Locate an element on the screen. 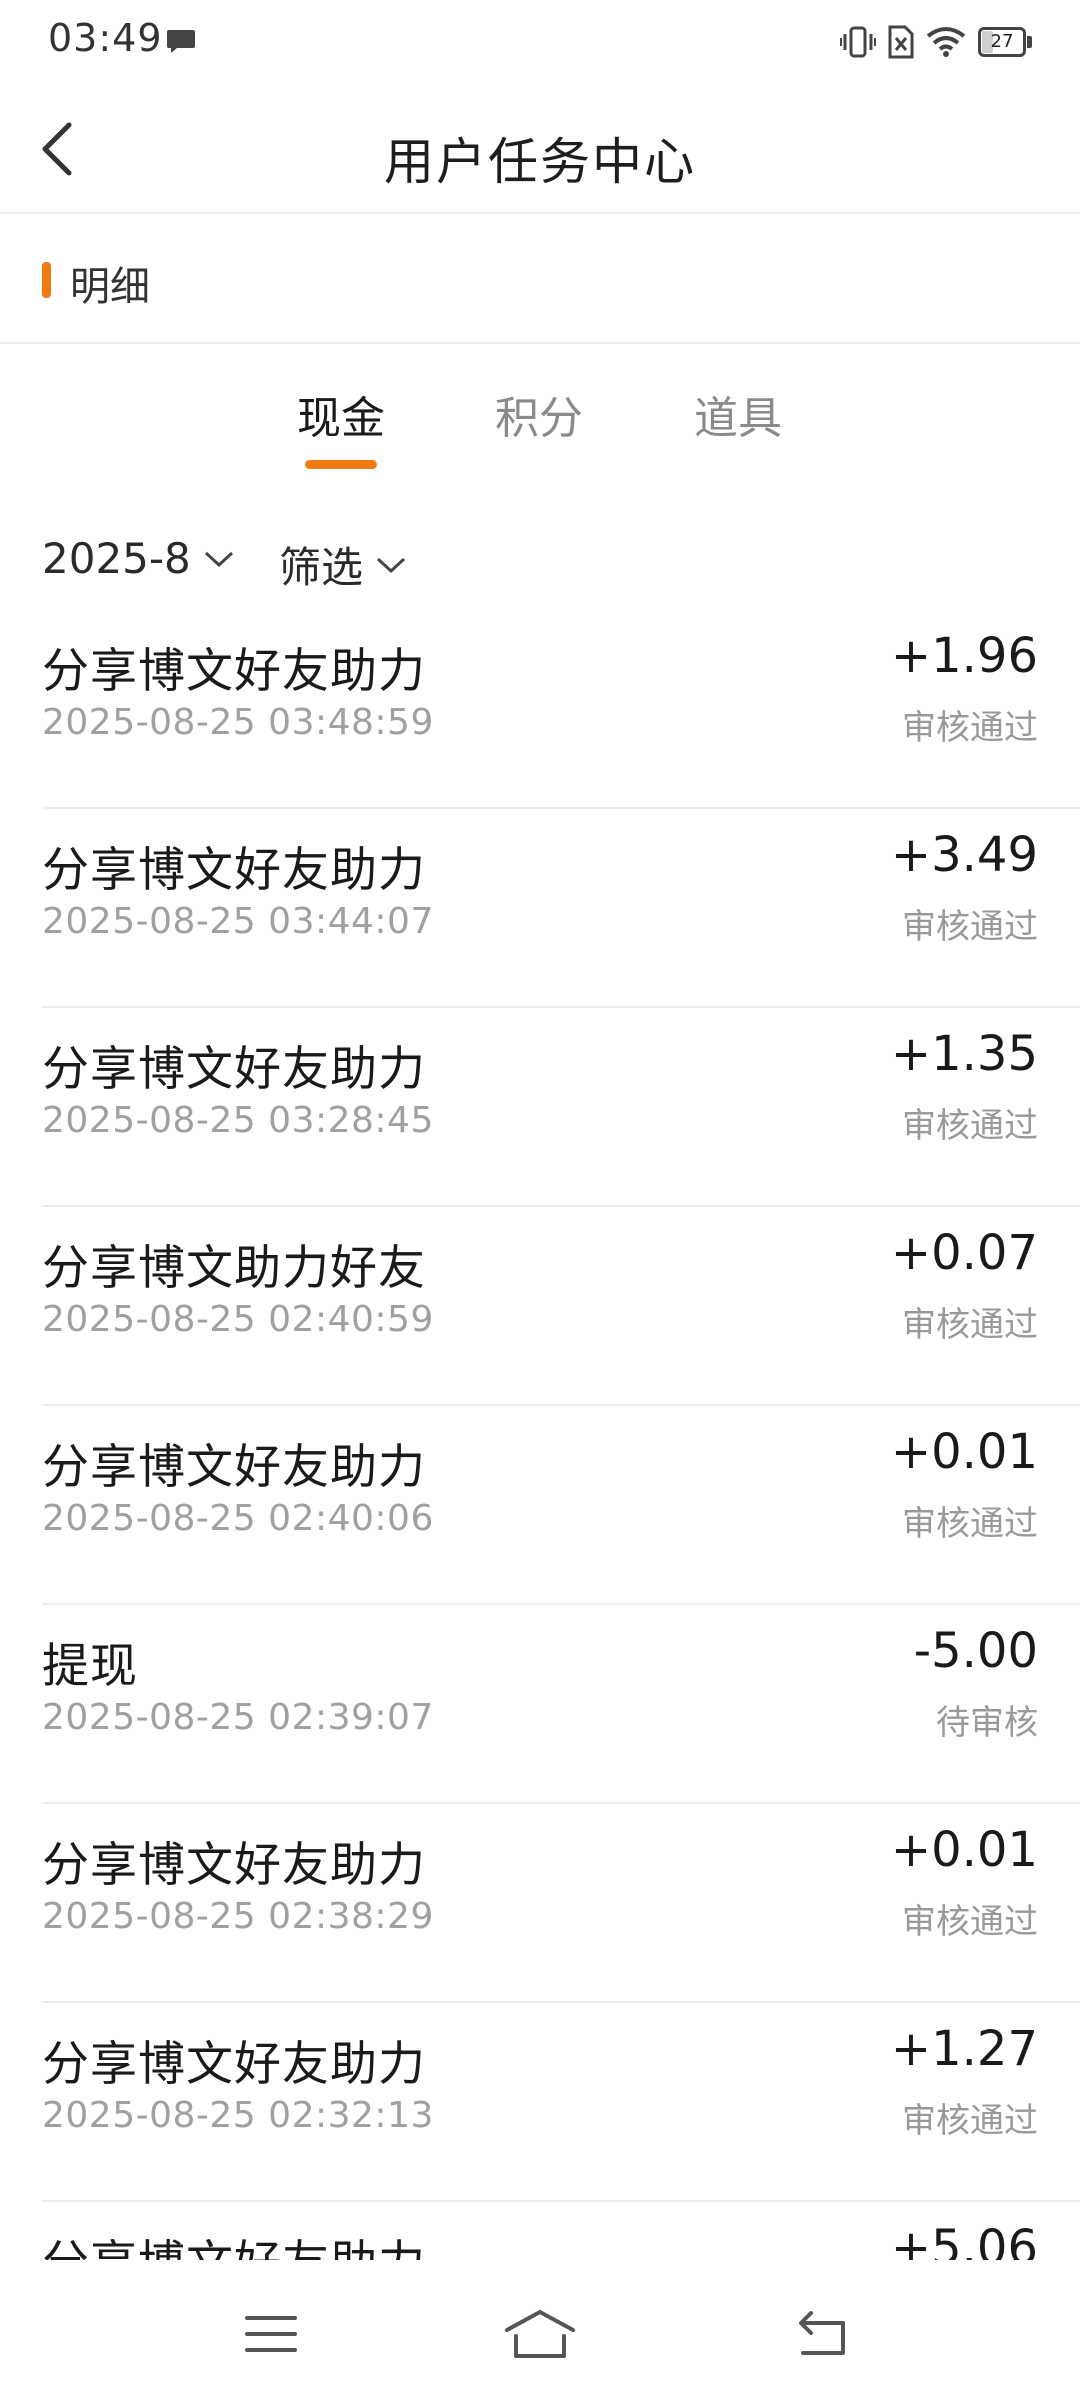 This screenshot has width=1080, height=2408. tab-bar: 现金 积分 道具 is located at coordinates (540, 420).